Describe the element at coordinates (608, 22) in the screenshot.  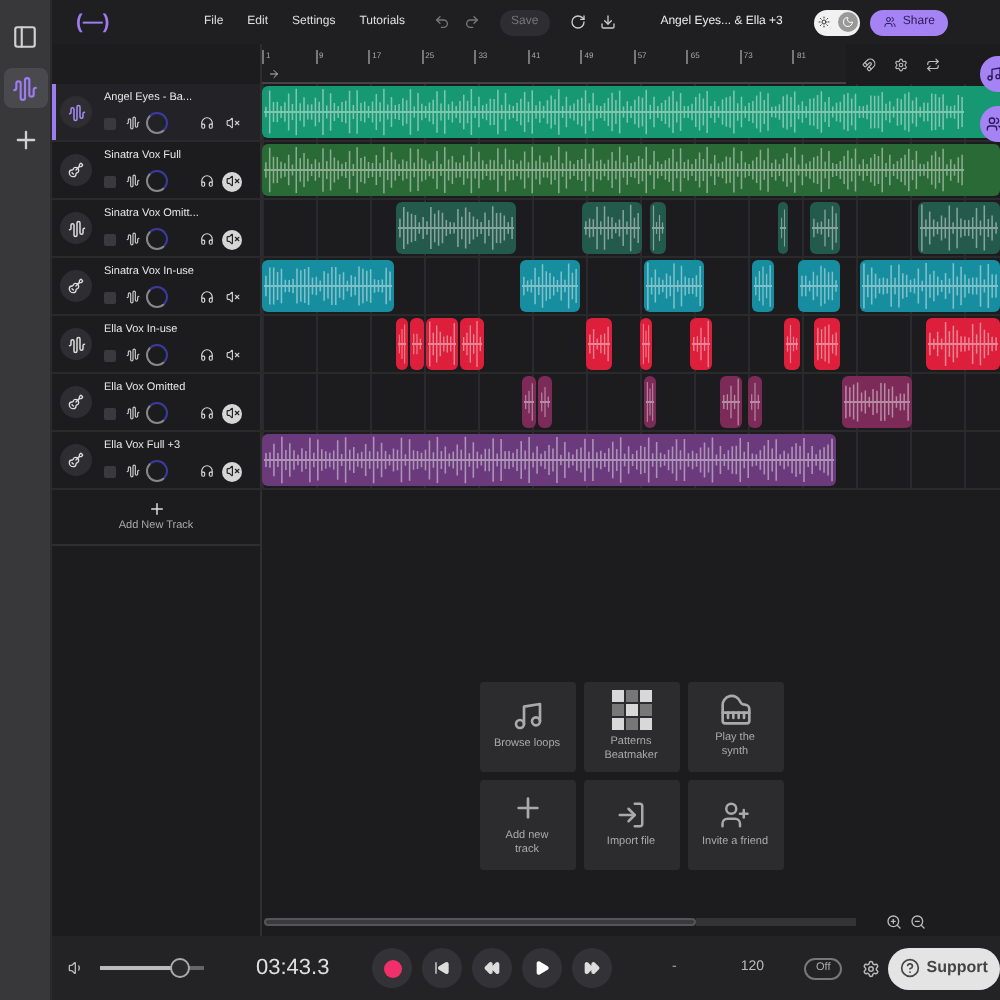
I see `download-icon` at that location.